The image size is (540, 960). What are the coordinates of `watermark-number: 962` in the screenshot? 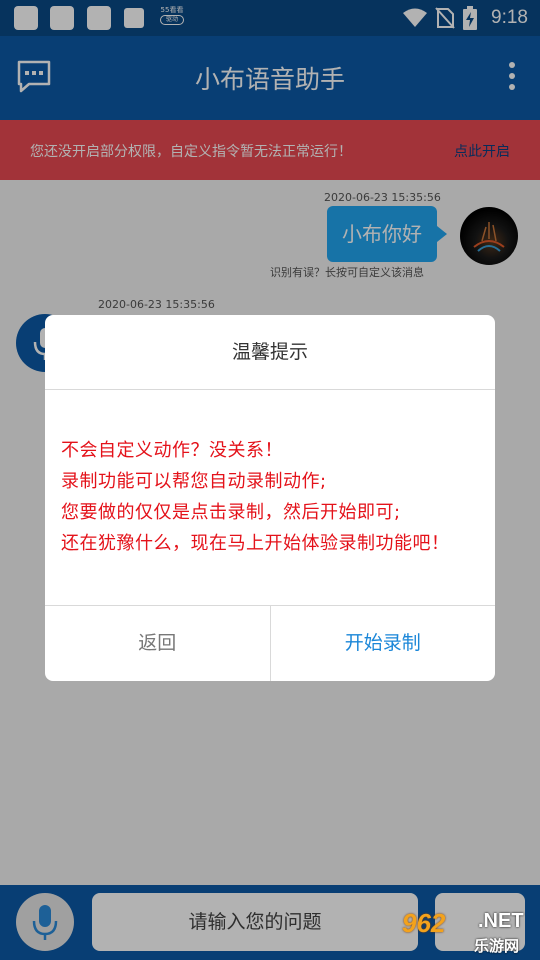 It's located at (424, 923).